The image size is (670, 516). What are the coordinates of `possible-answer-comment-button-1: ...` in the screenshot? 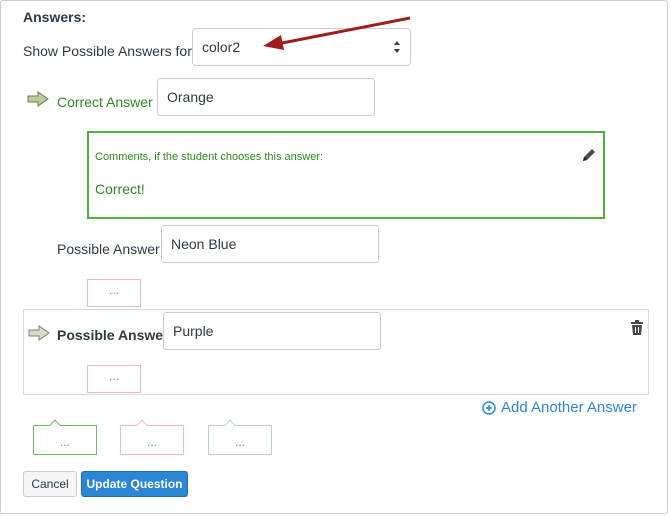 It's located at (114, 293).